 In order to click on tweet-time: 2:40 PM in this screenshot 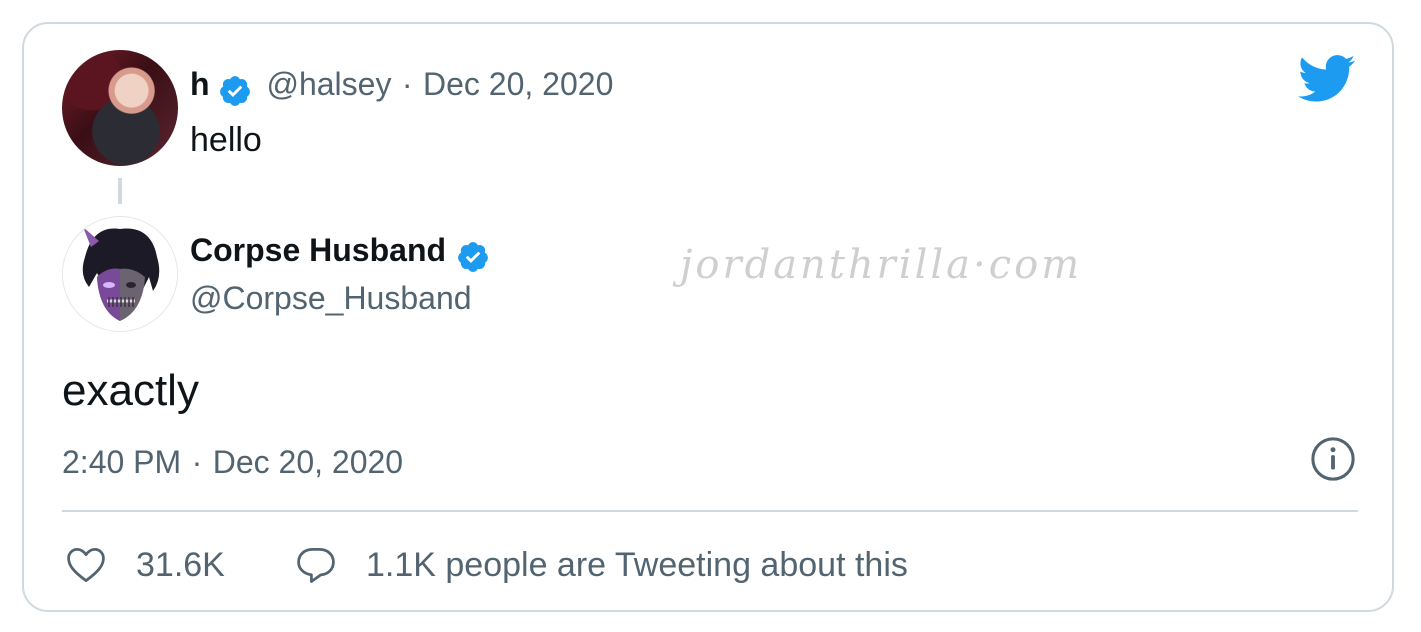, I will do `click(122, 462)`.